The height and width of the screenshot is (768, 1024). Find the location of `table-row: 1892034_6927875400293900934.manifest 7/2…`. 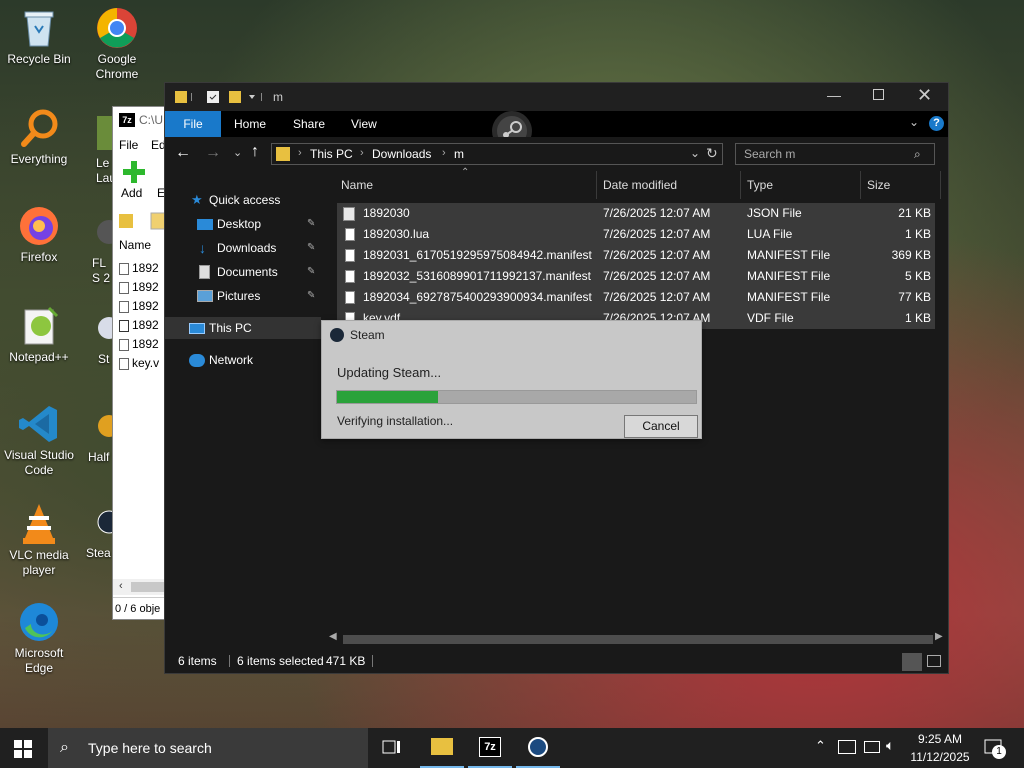

table-row: 1892034_6927875400293900934.manifest 7/2… is located at coordinates (636, 297).